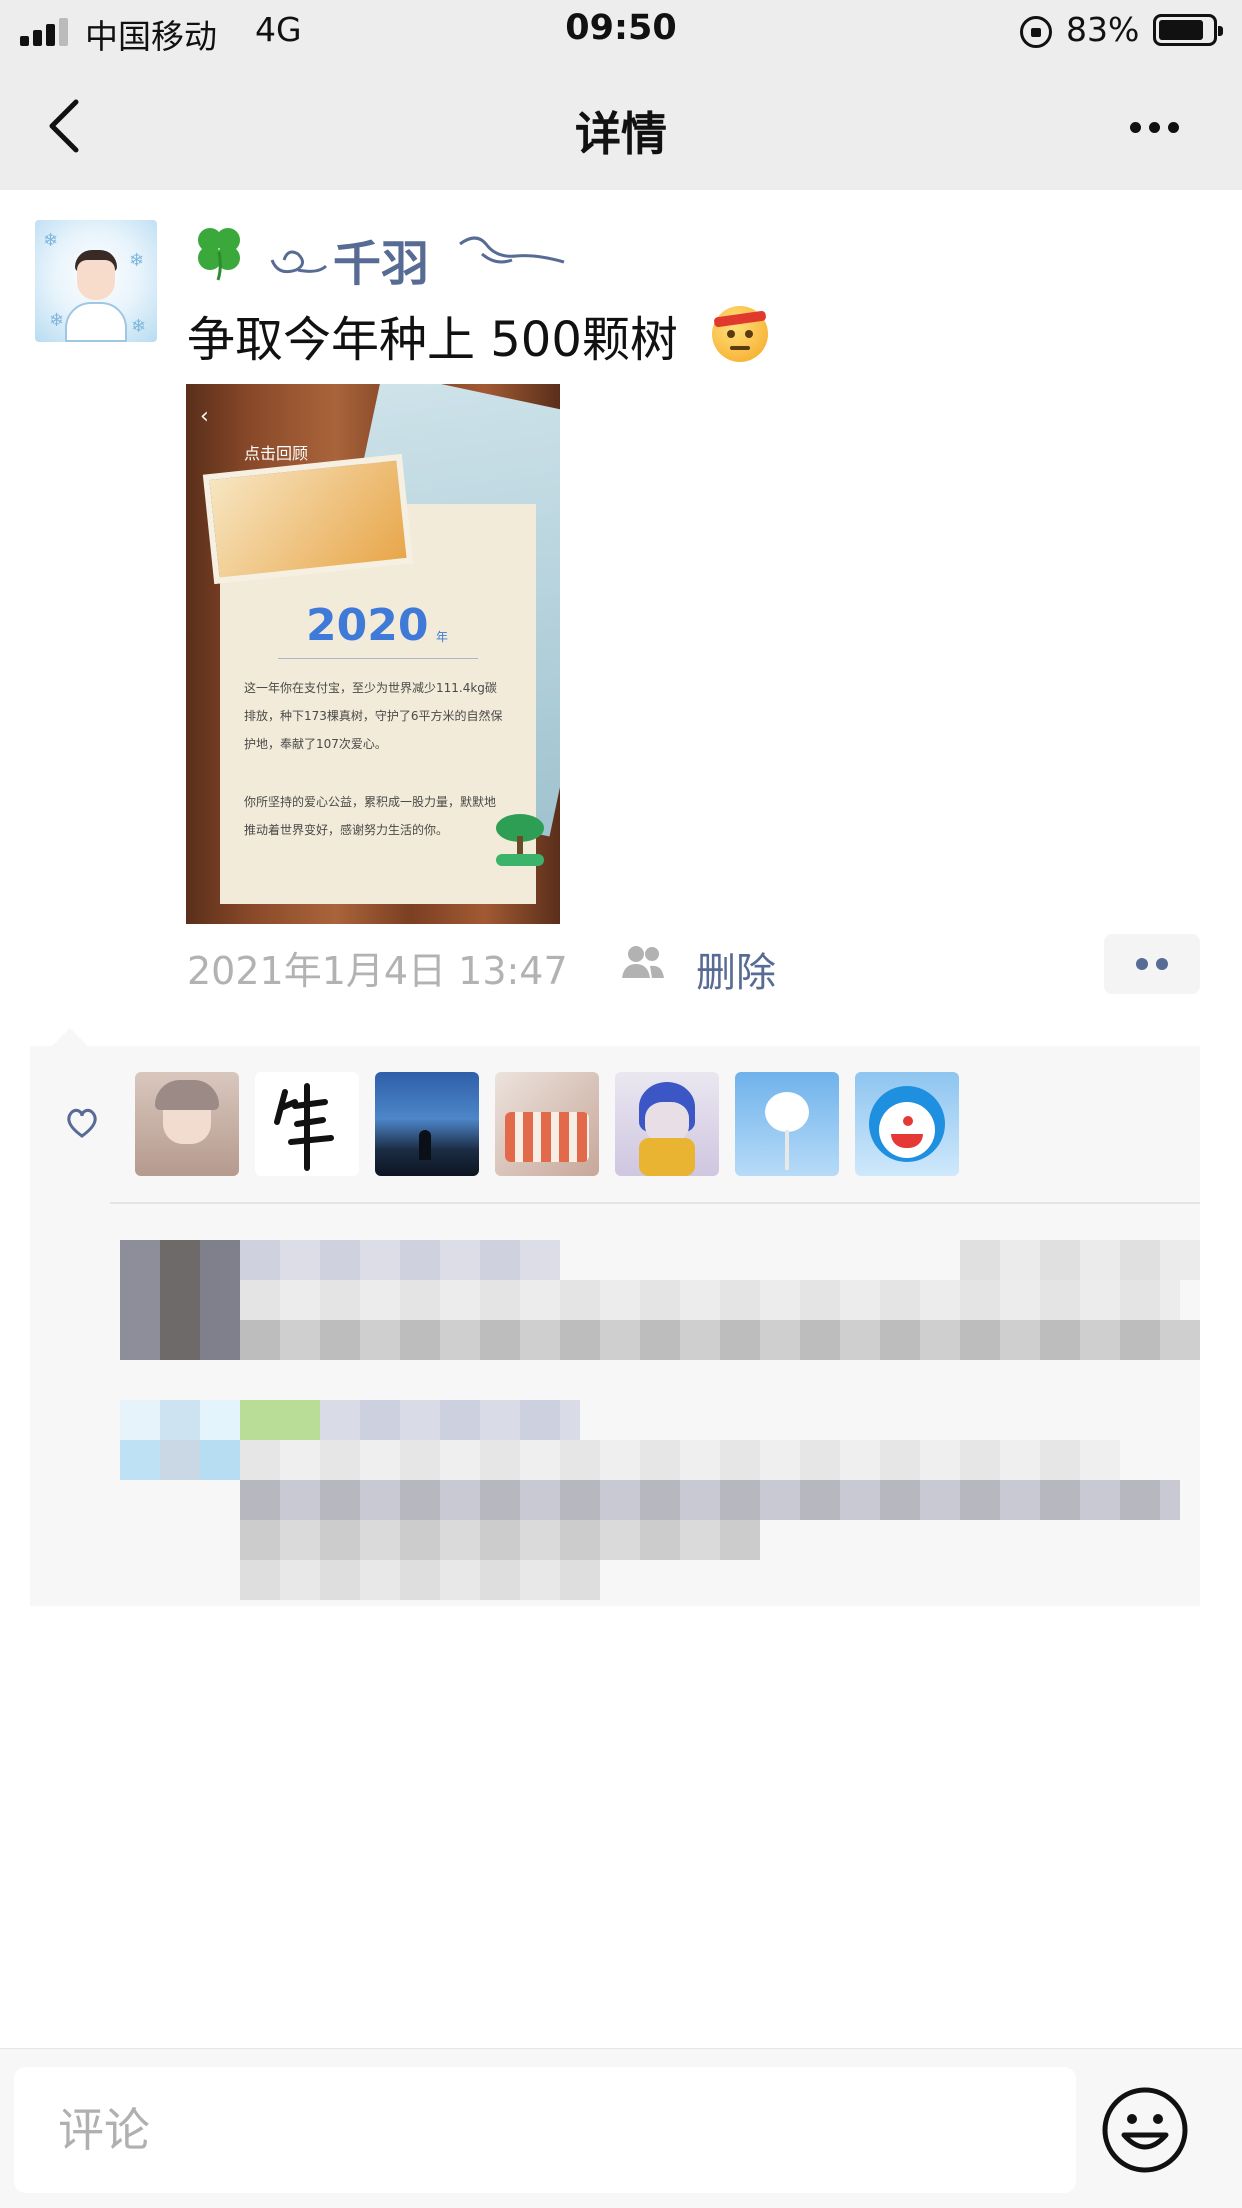 This screenshot has height=2208, width=1242. What do you see at coordinates (1155, 127) in the screenshot?
I see `more-button` at bounding box center [1155, 127].